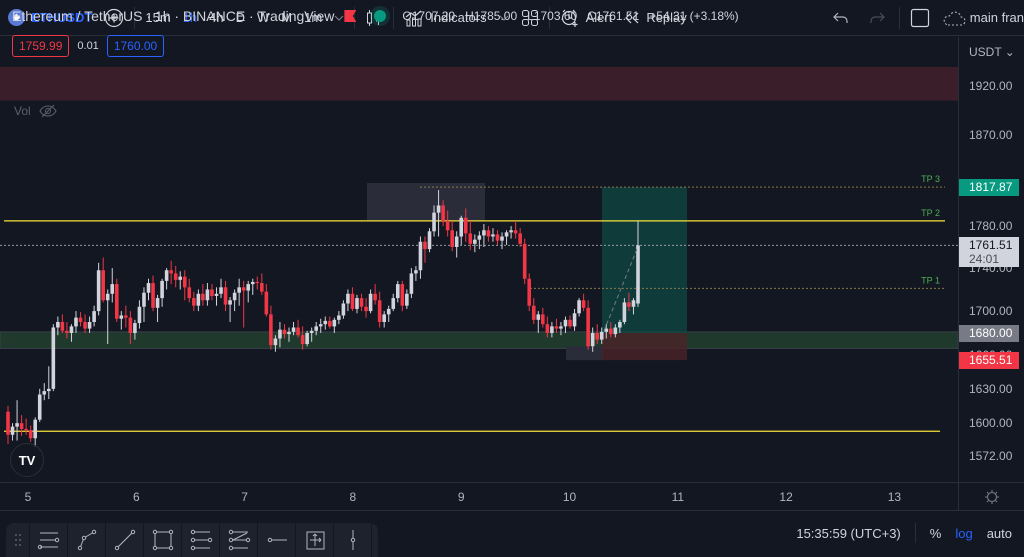 This screenshot has height=557, width=1024. Describe the element at coordinates (989, 333) in the screenshot. I see `entry-price-label: 1680.00` at that location.